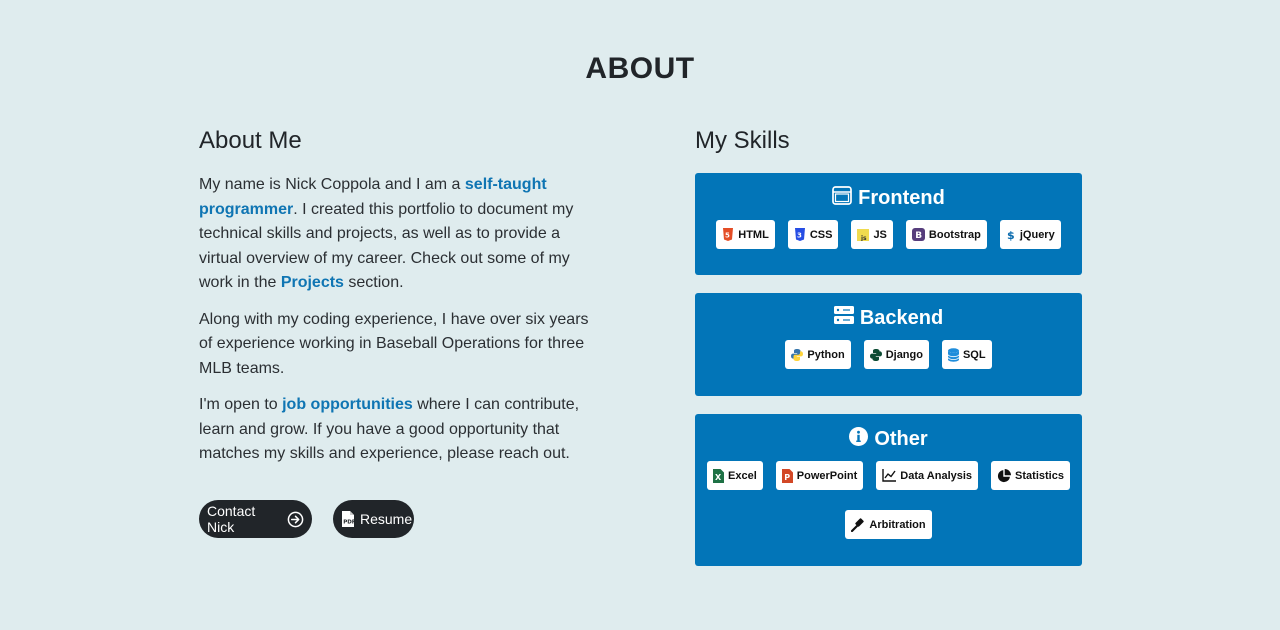  I want to click on django-icon, so click(875, 354).